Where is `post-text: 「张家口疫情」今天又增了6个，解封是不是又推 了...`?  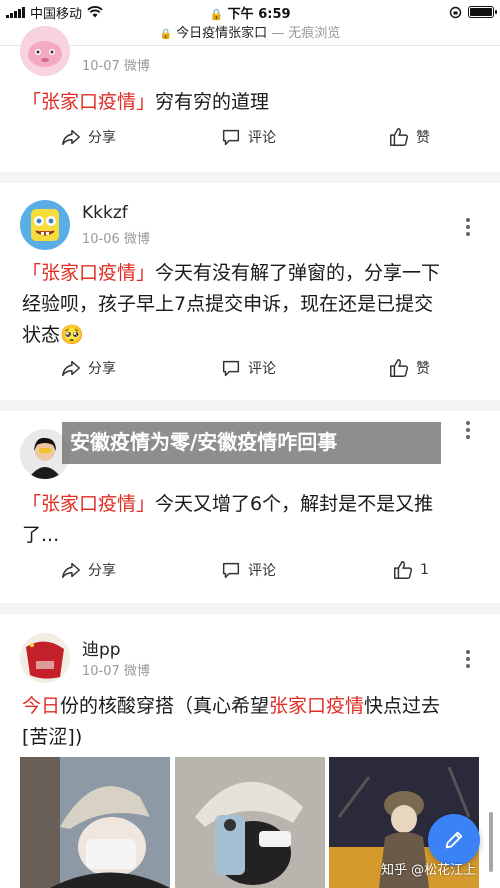
post-text: 「张家口疫情」今天又增了6个，解封是不是又推 了... is located at coordinates (250, 520).